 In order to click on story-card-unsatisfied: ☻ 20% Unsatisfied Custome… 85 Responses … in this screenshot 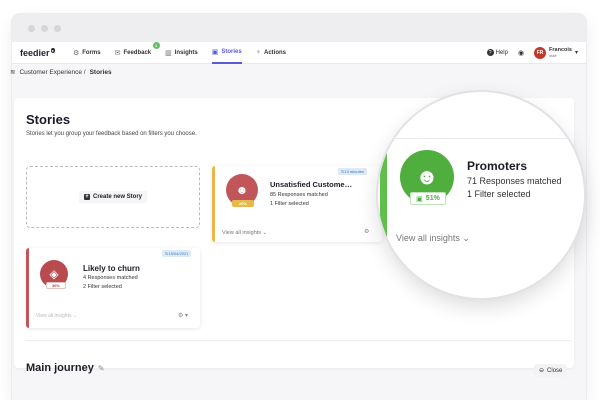, I will do `click(297, 204)`.